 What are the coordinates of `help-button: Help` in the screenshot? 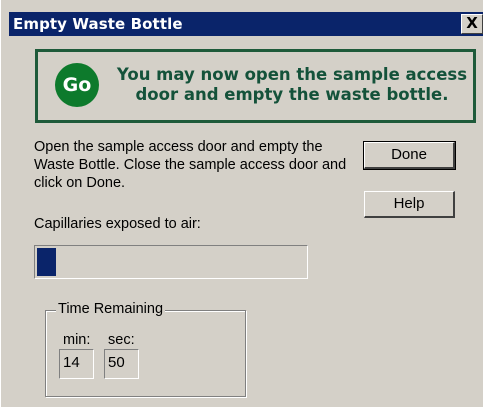 It's located at (409, 204).